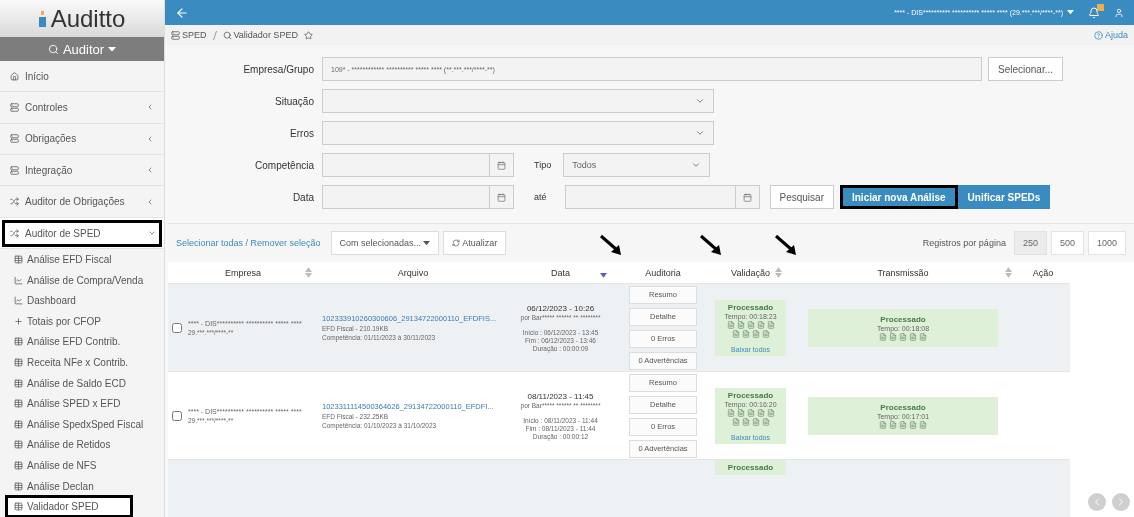 The width and height of the screenshot is (1134, 517). What do you see at coordinates (82, 76) in the screenshot?
I see `menu-item: Início` at bounding box center [82, 76].